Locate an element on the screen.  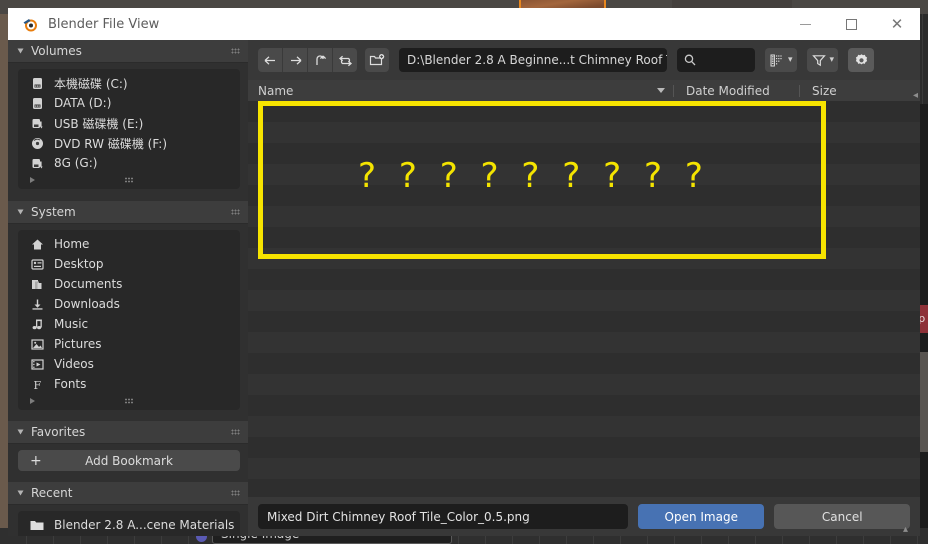
open-image-button: Open Image is located at coordinates (701, 516).